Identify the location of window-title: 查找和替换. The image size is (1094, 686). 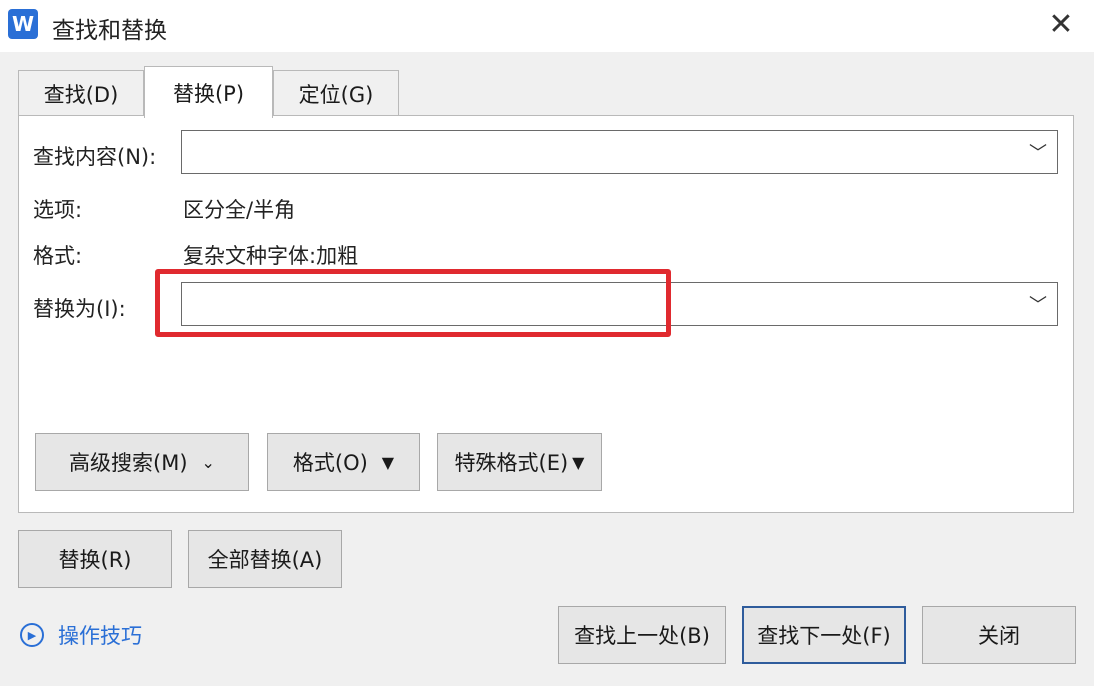
(109, 31).